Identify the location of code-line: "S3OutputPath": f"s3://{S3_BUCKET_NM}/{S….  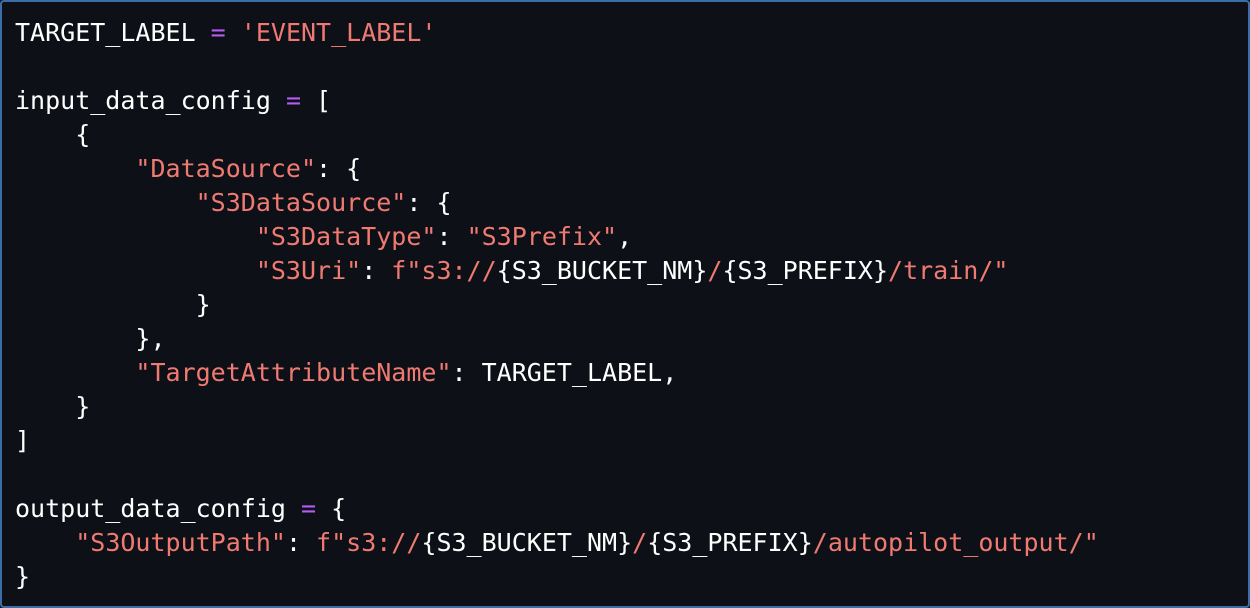
(557, 543).